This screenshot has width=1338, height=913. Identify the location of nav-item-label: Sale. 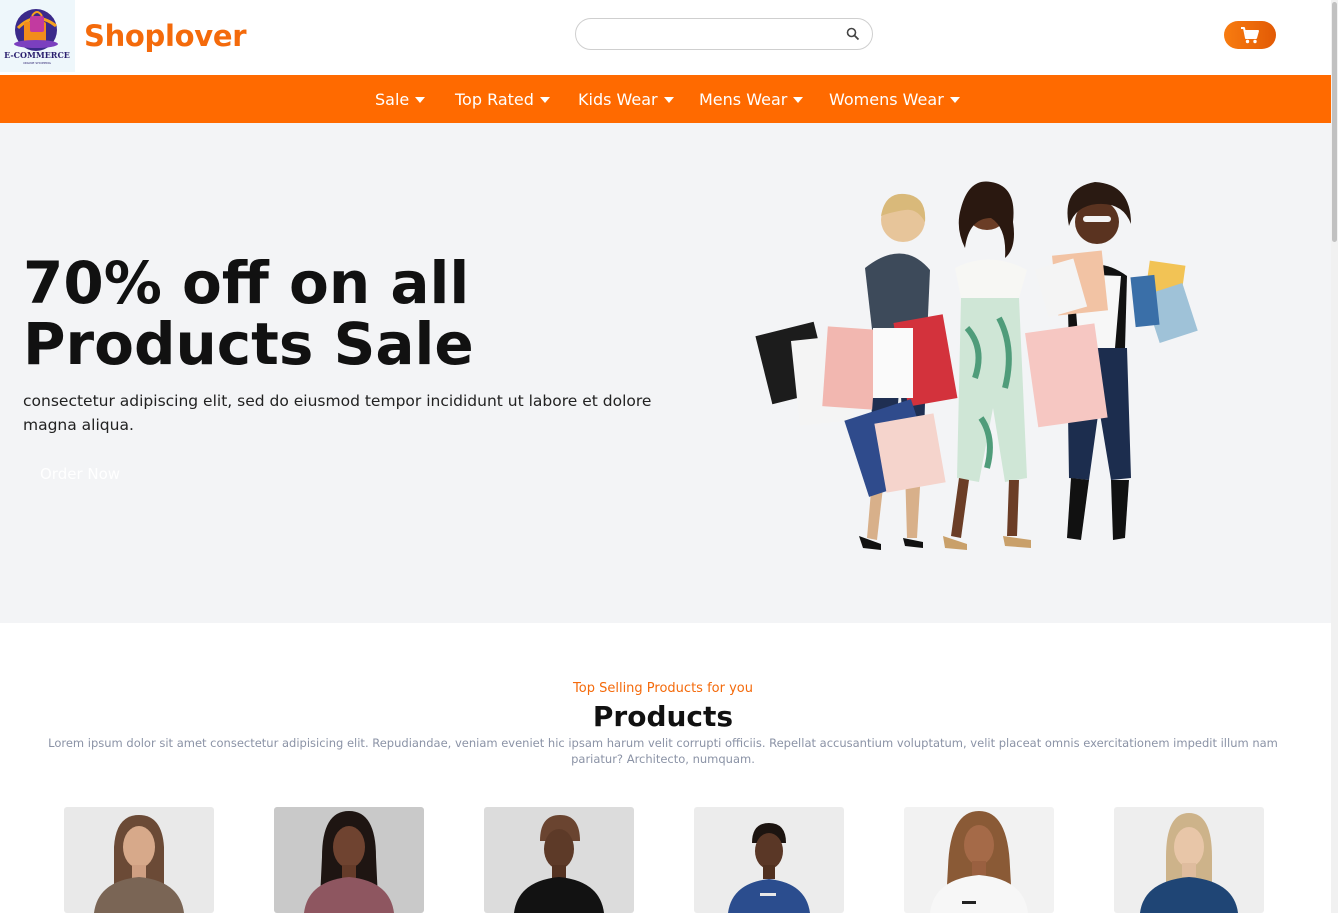
(392, 99).